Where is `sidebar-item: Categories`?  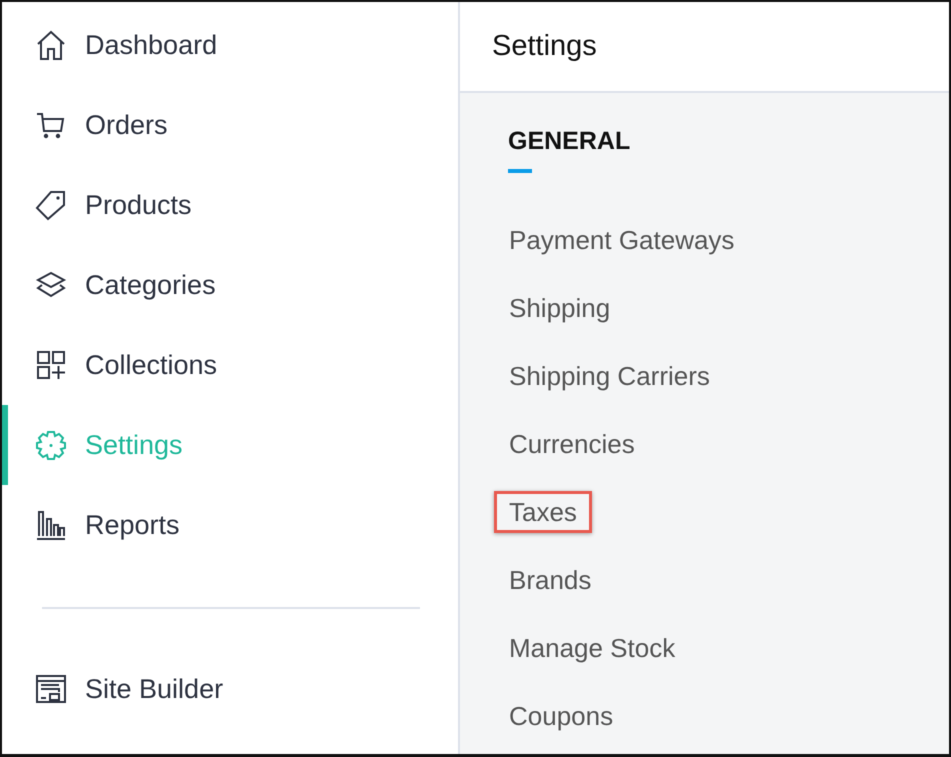 sidebar-item: Categories is located at coordinates (230, 285).